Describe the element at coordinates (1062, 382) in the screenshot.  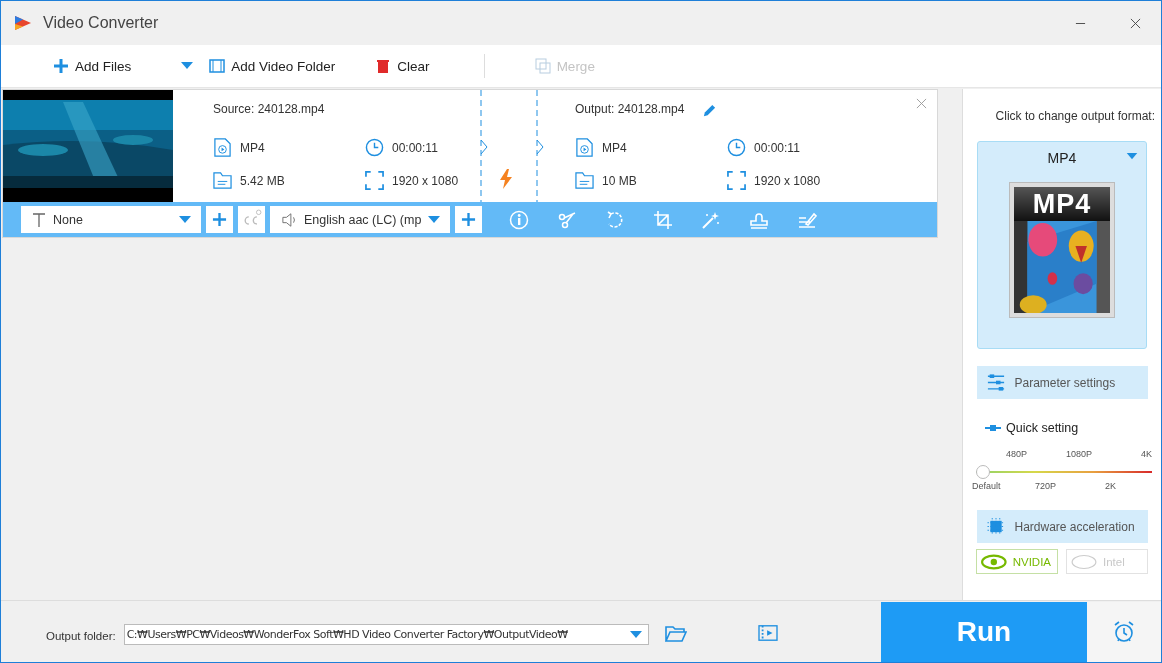
I see `parameter-settings-button: Parameter settings` at that location.